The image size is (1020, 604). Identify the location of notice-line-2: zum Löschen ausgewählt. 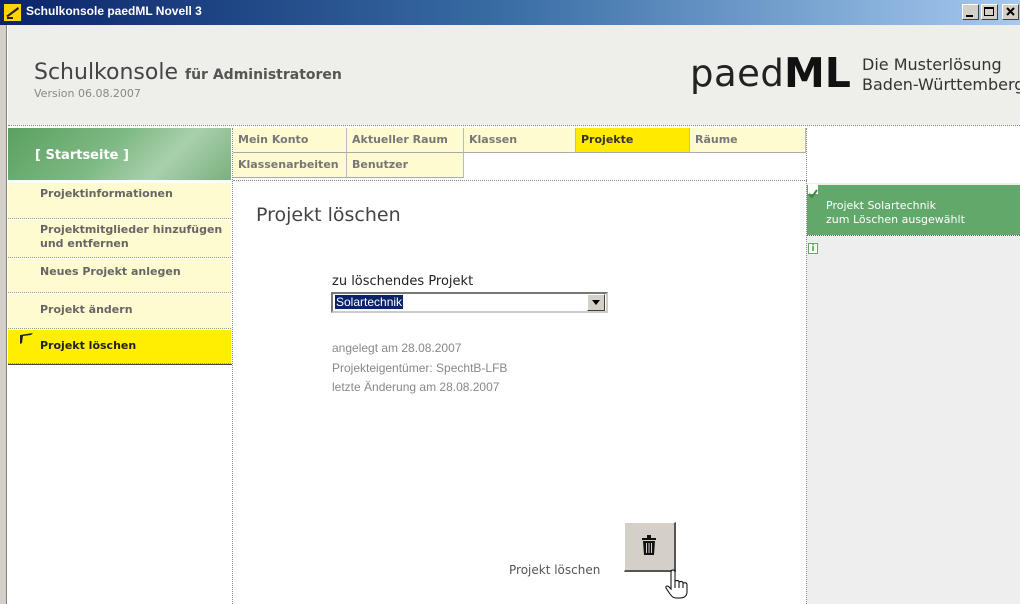
(895, 219).